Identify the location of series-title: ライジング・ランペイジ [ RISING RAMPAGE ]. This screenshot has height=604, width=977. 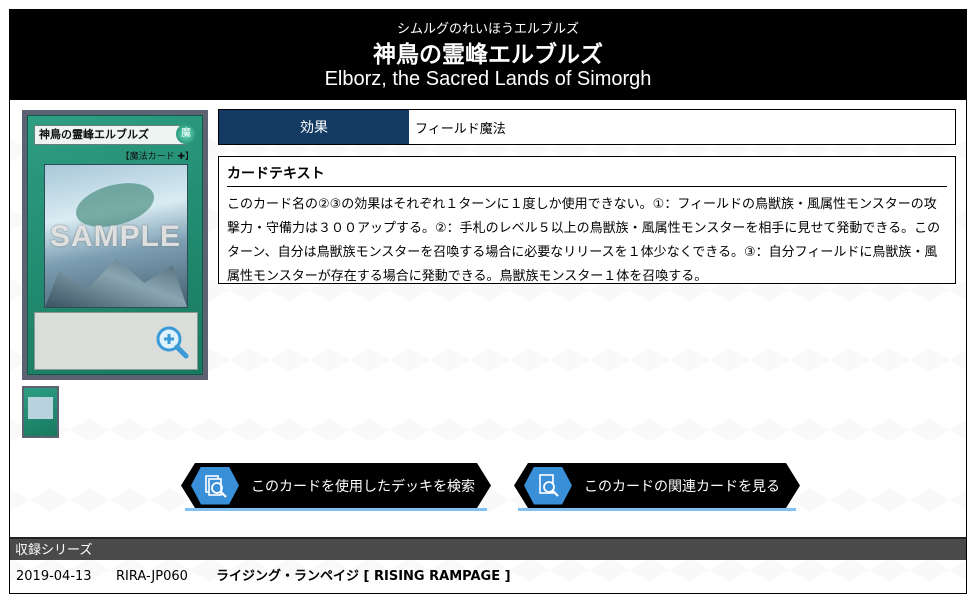
(363, 576).